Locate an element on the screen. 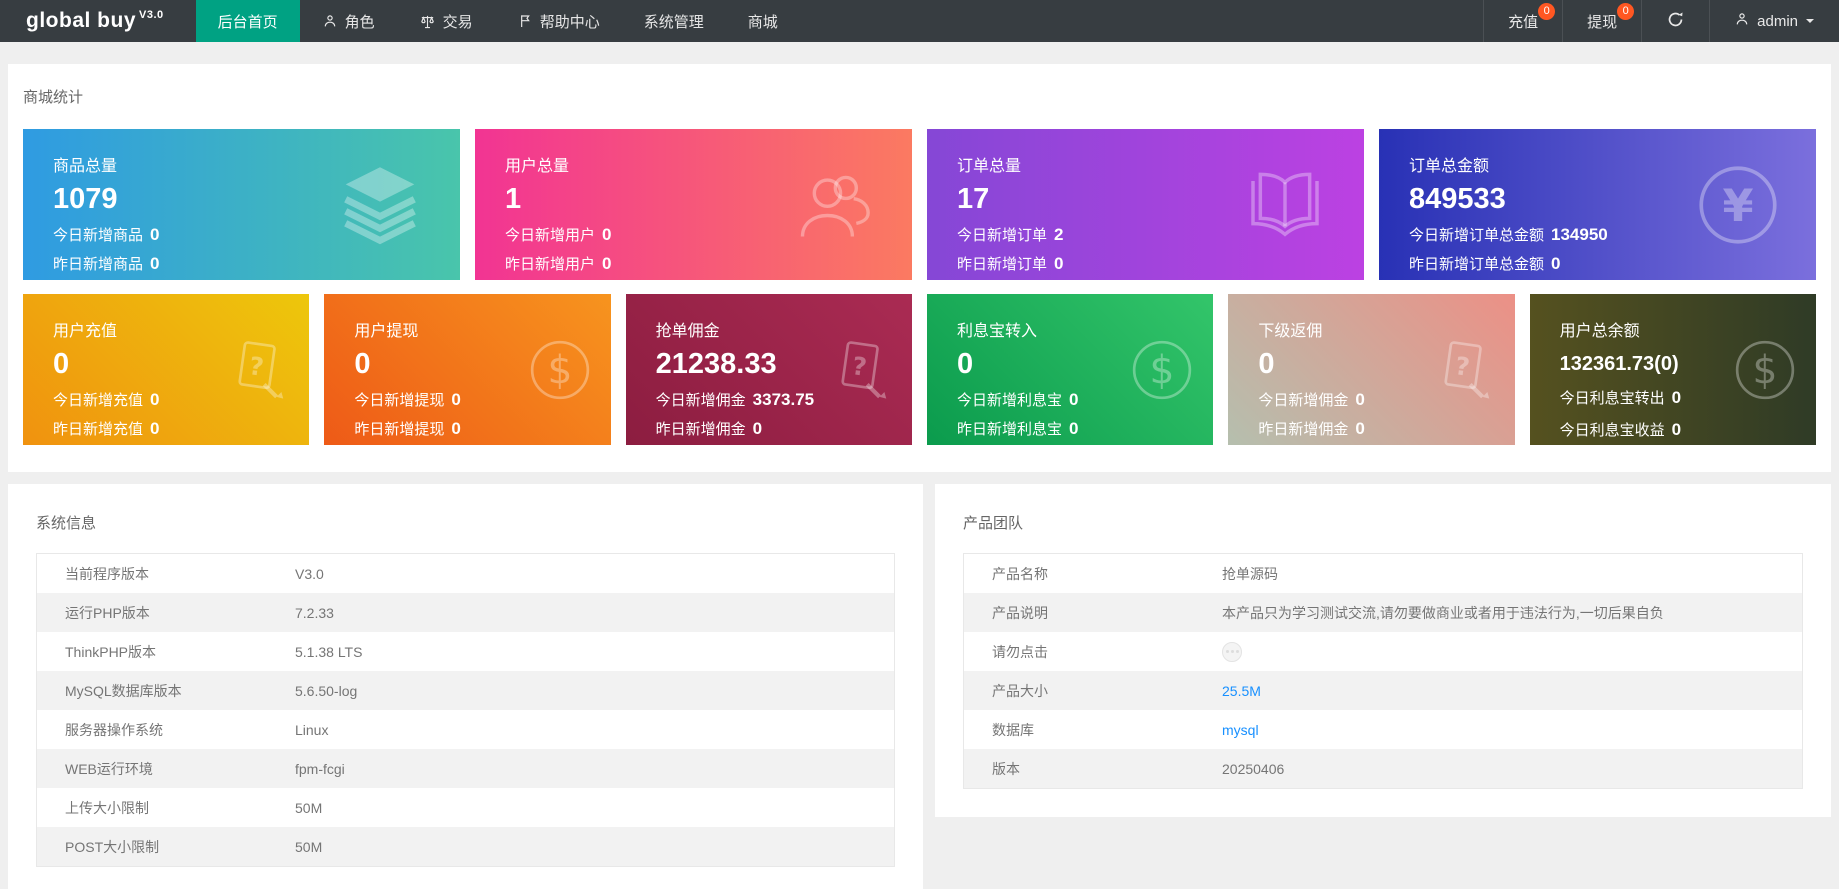 Image resolution: width=1839 pixels, height=889 pixels. caret-down-icon is located at coordinates (1810, 21).